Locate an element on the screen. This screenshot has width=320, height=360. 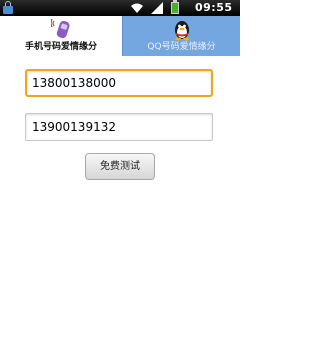
signal-icon is located at coordinates (157, 8).